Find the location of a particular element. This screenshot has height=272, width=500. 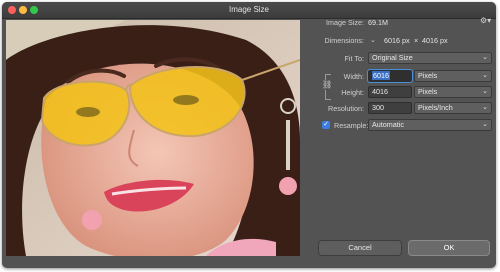

width-unit: Pixels is located at coordinates (428, 75).